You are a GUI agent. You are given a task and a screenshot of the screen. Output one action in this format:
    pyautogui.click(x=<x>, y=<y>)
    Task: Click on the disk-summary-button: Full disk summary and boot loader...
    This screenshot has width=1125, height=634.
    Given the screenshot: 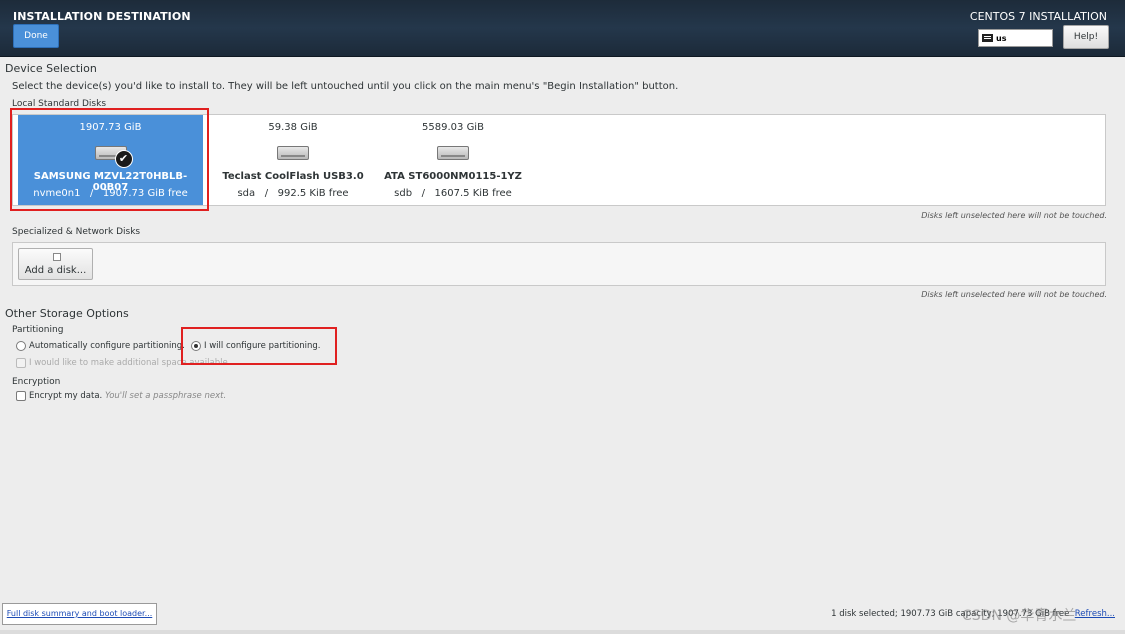 What is the action you would take?
    pyautogui.click(x=79, y=614)
    